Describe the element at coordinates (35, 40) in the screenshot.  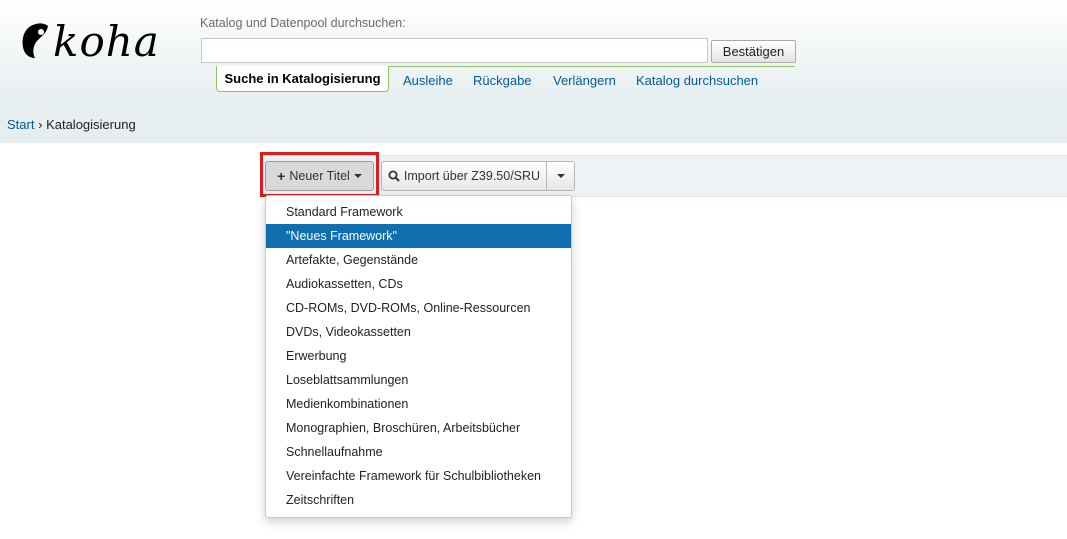
I see `koha-leaf-icon` at that location.